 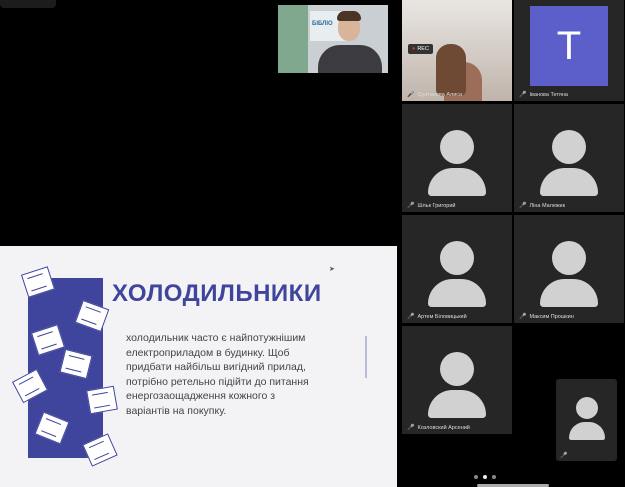 I want to click on self-view-tile: 🎤, so click(x=586, y=420).